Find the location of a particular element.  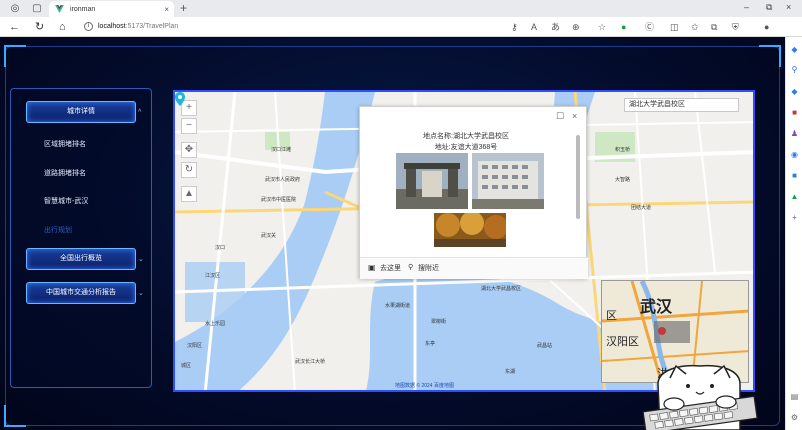

profile-avatar-icon: ● is located at coordinates (766, 27).